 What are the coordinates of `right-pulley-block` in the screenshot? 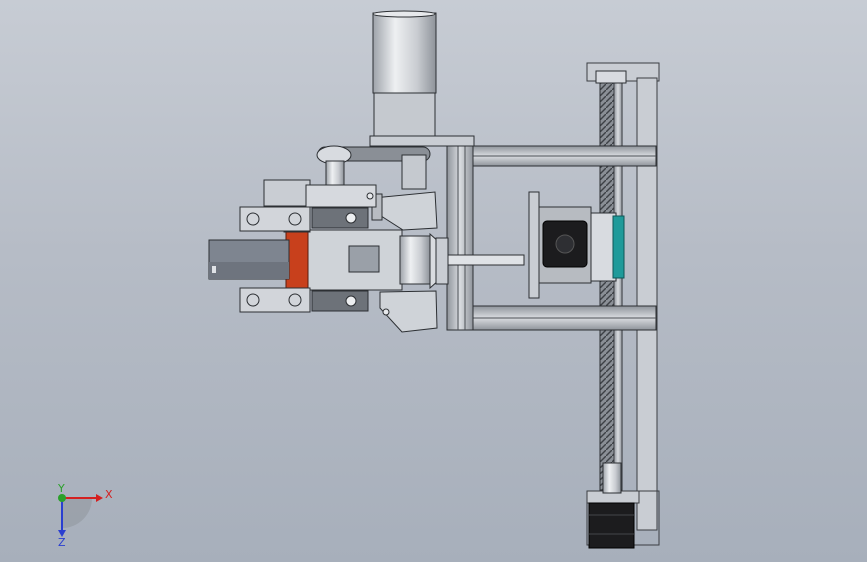 It's located at (414, 172).